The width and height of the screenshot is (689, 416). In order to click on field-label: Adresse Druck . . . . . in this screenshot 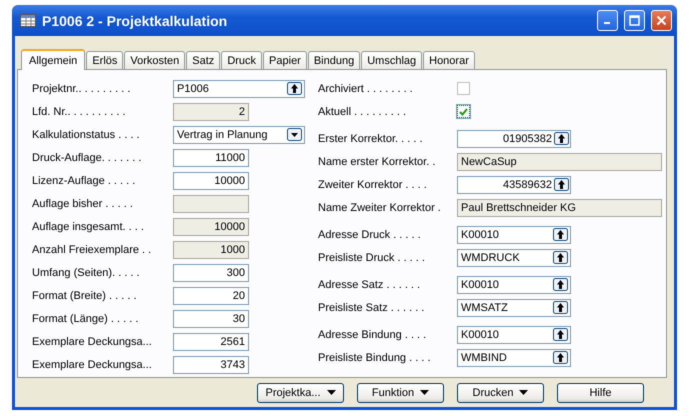, I will do `click(370, 234)`.